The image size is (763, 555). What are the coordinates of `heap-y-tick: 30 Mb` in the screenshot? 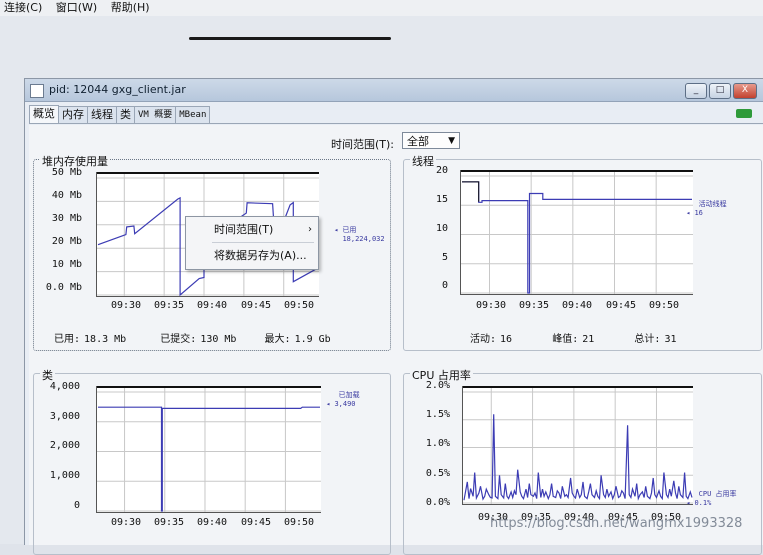 It's located at (66, 218).